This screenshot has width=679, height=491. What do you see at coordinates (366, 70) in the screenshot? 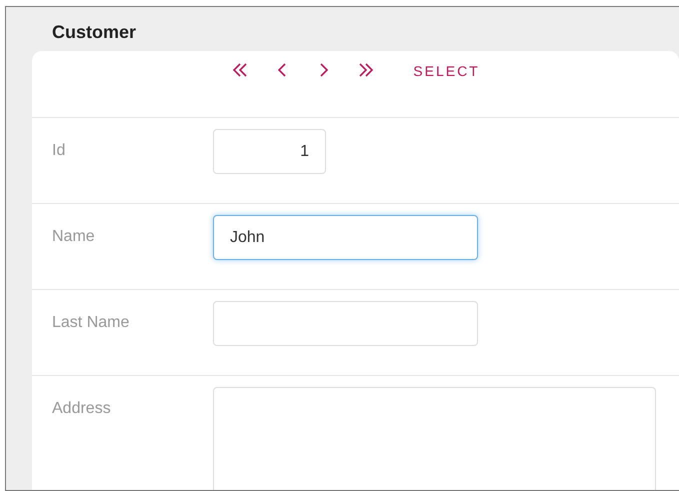
I see `double-chevron-right-icon` at bounding box center [366, 70].